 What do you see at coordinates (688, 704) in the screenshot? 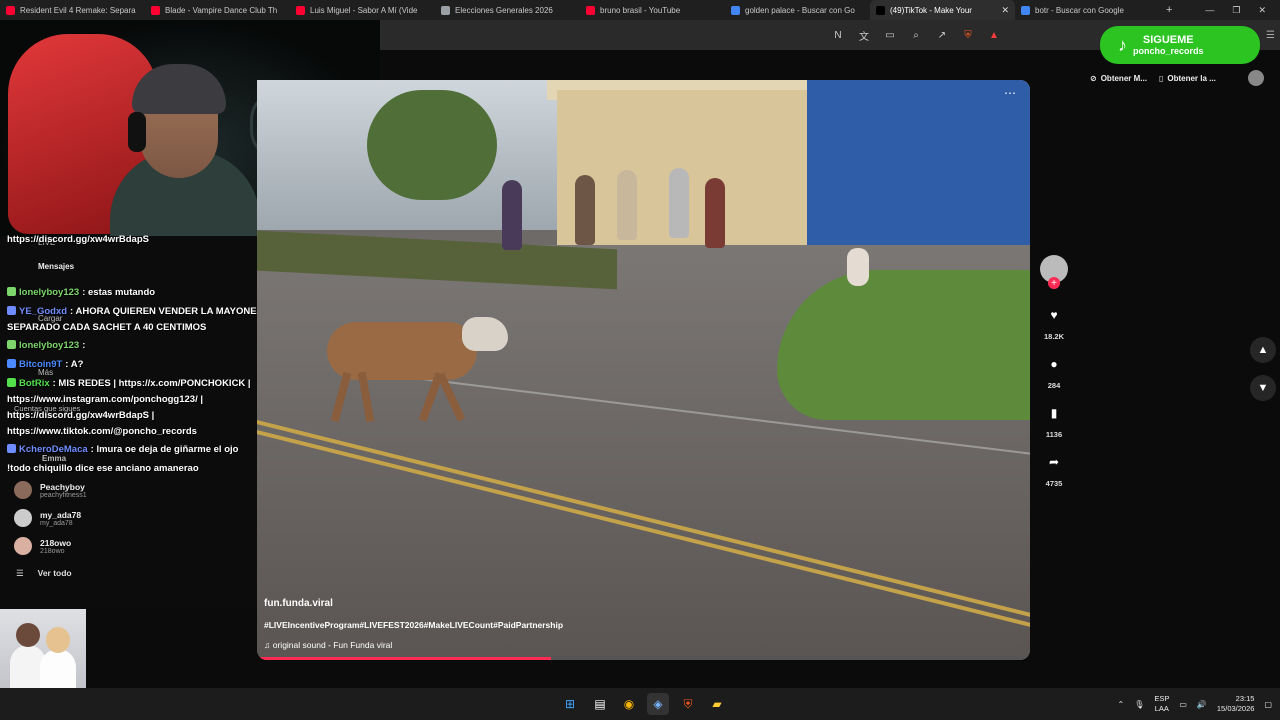
I see `brave-icon: ⛨` at bounding box center [688, 704].